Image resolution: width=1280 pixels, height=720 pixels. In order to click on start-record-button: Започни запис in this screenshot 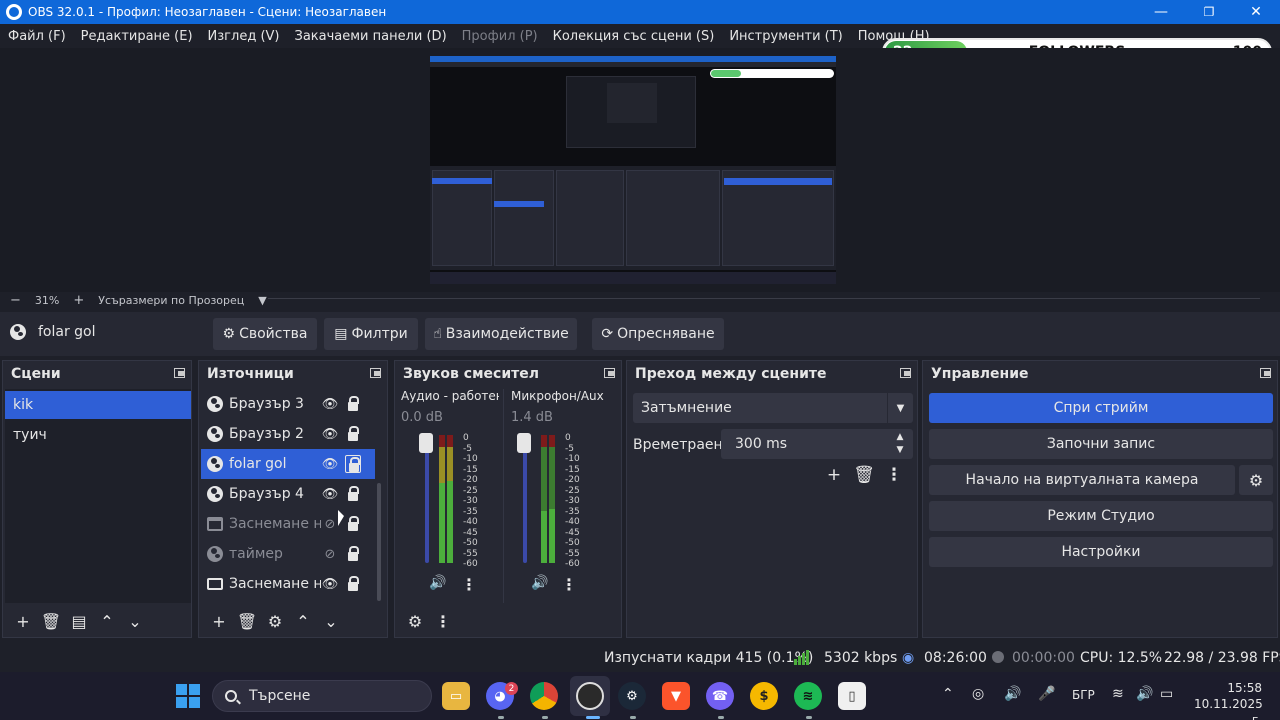, I will do `click(1101, 444)`.